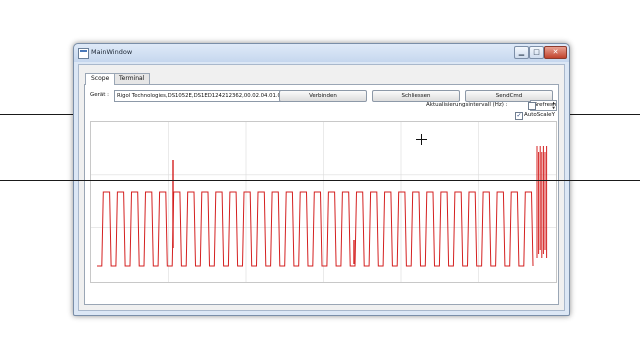 Image resolution: width=640 pixels, height=360 pixels. I want to click on minimize-icon: ▁, so click(521, 52).